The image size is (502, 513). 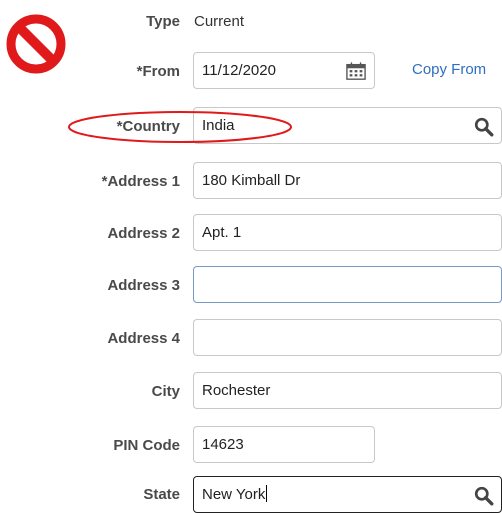 I want to click on state-input: New York, so click(x=347, y=494).